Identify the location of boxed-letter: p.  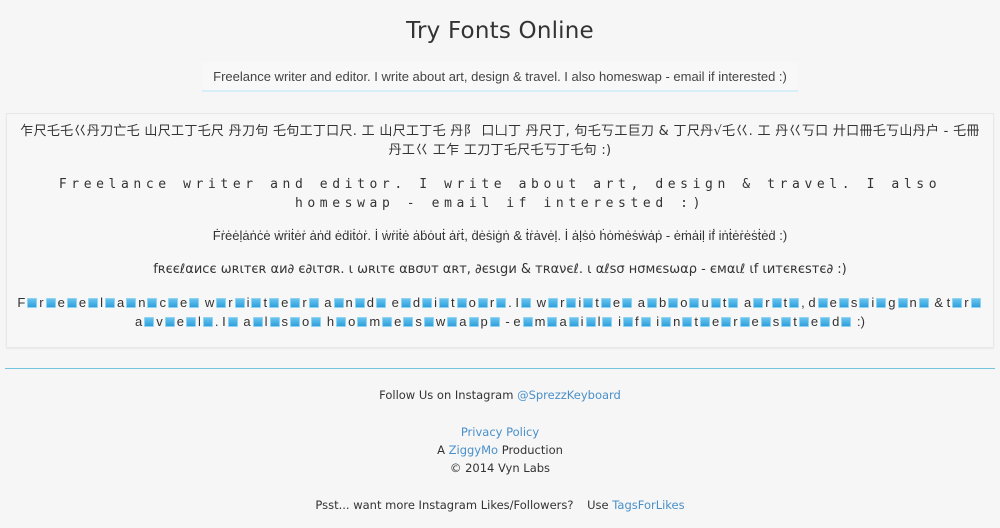
(484, 321).